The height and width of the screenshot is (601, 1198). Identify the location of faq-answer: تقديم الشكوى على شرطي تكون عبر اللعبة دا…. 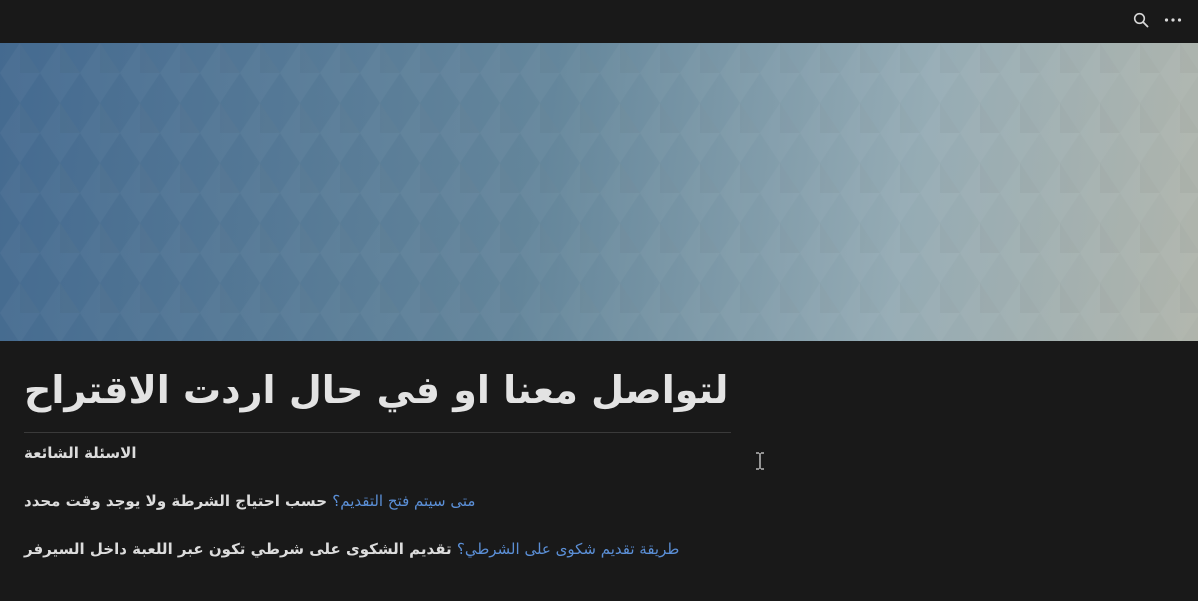
(238, 549).